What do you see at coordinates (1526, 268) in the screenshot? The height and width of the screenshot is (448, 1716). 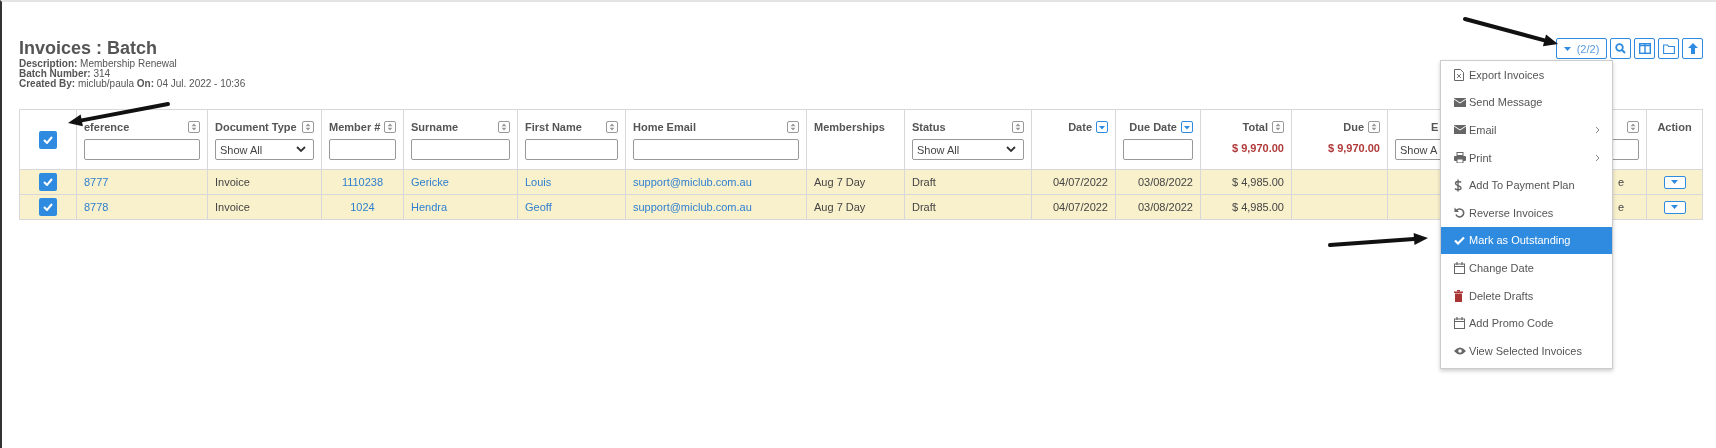 I see `menu-item: Change Date` at bounding box center [1526, 268].